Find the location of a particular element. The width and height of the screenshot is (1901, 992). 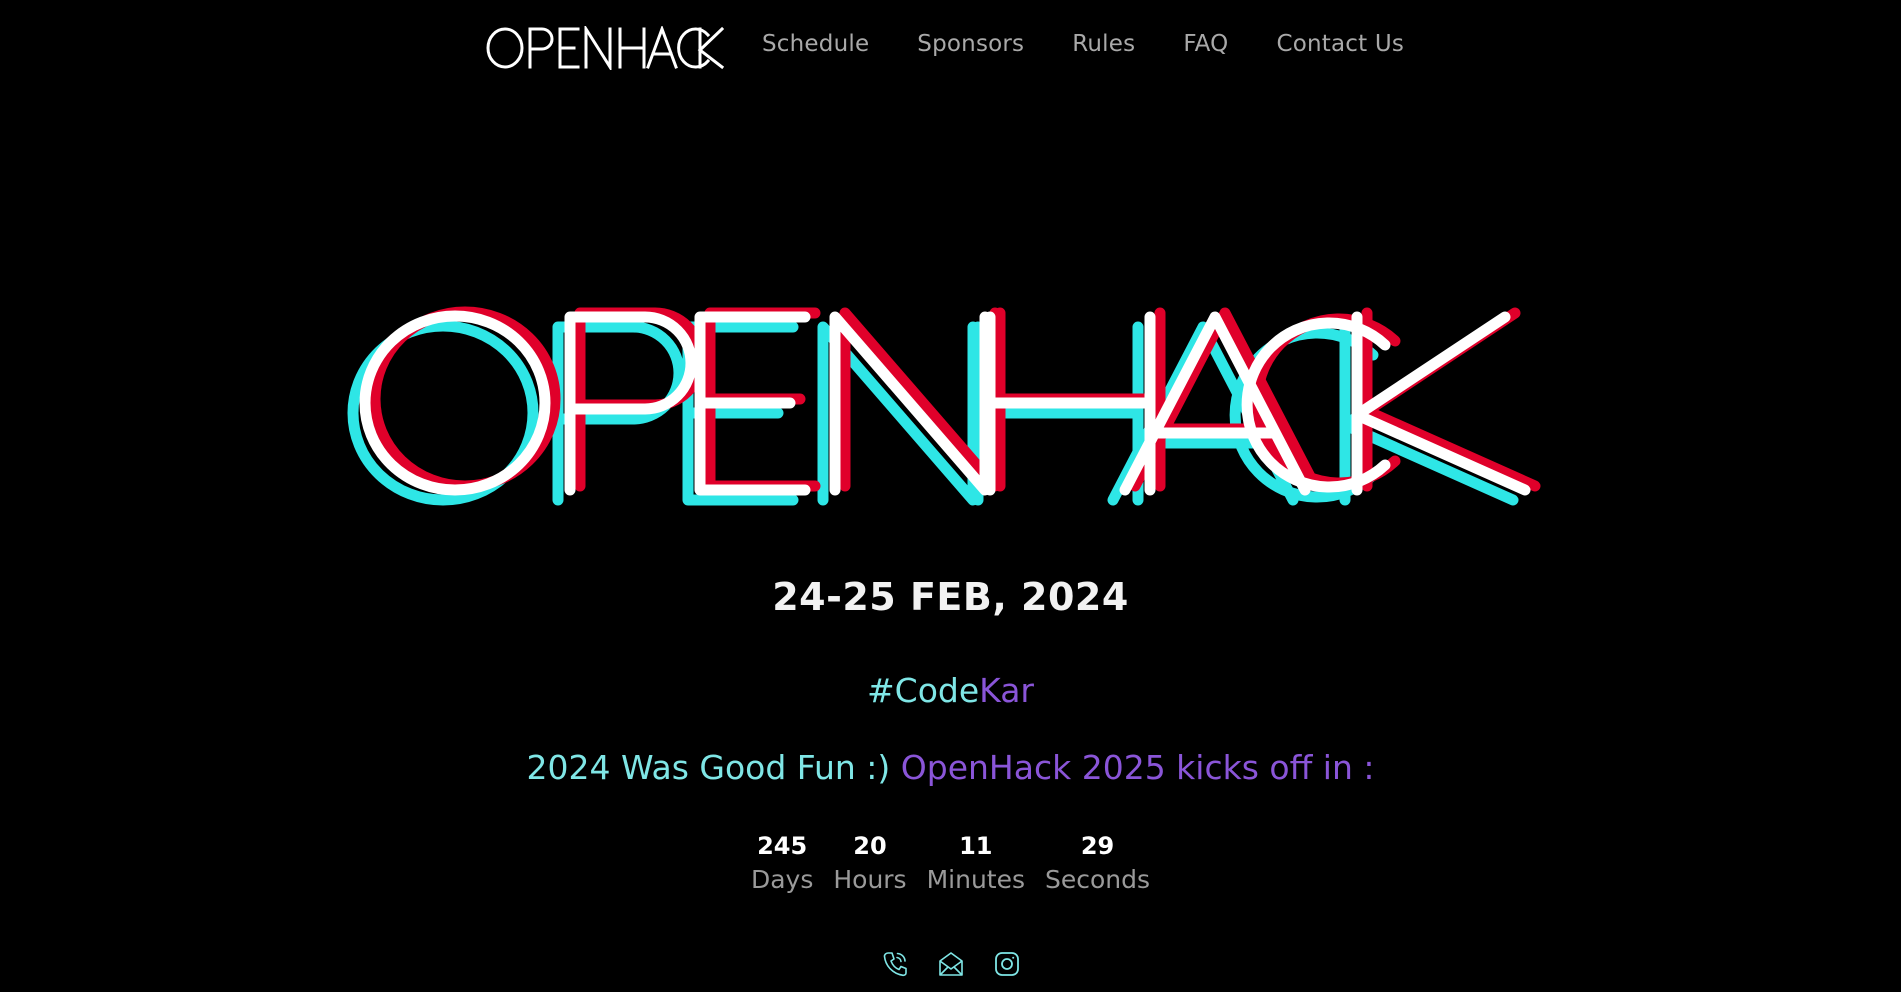

top-navigation: Schedule Sponsors Rules FAQ Contact Us is located at coordinates (950, 48).